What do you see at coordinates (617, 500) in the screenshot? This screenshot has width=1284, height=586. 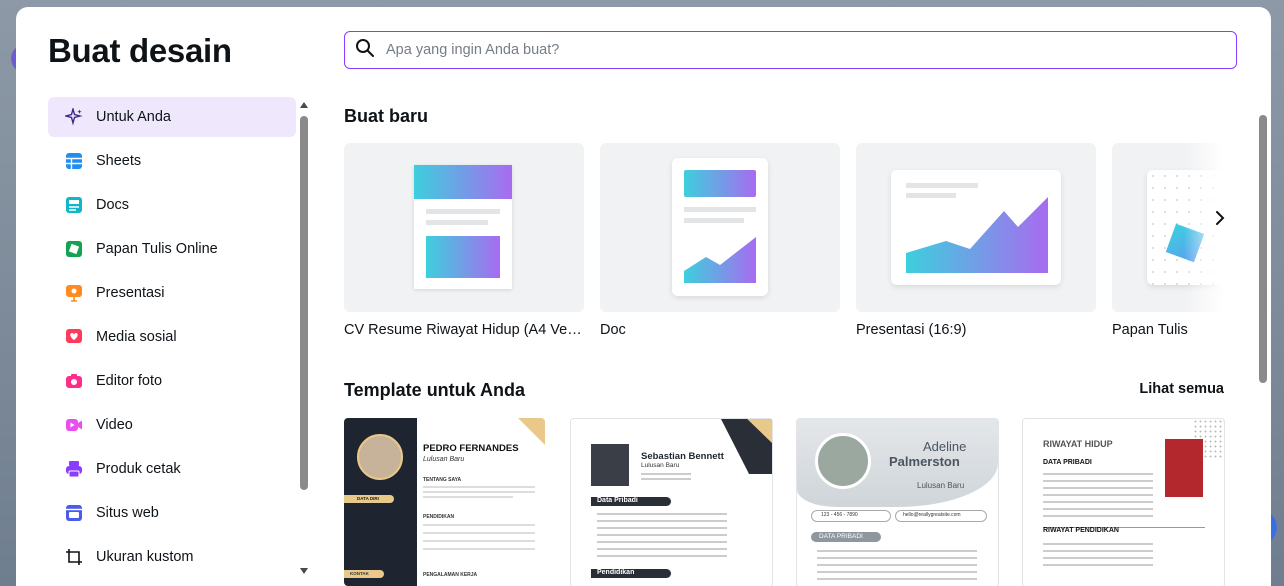 I see `template-section: Data Pribadi` at bounding box center [617, 500].